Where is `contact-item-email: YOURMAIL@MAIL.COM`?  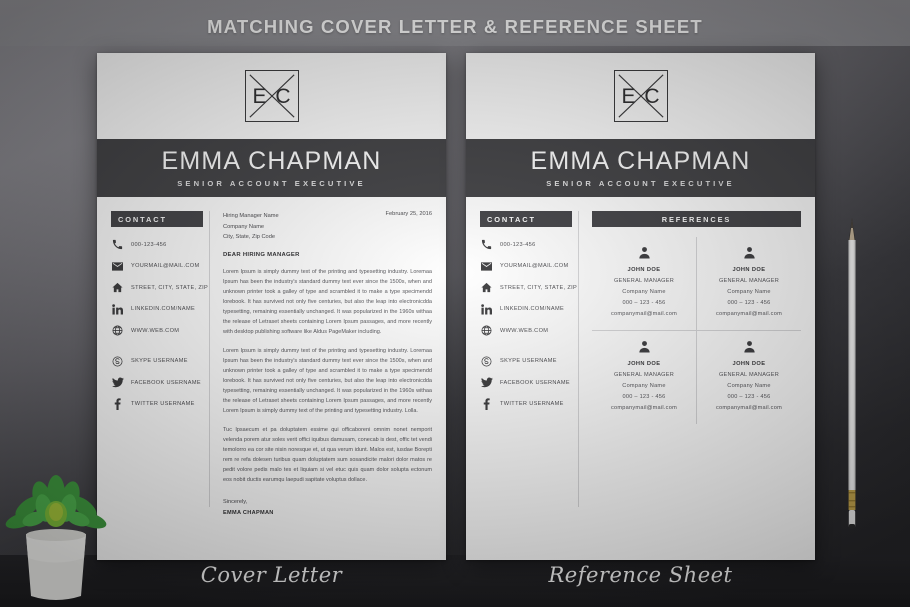 contact-item-email: YOURMAIL@MAIL.COM is located at coordinates (157, 266).